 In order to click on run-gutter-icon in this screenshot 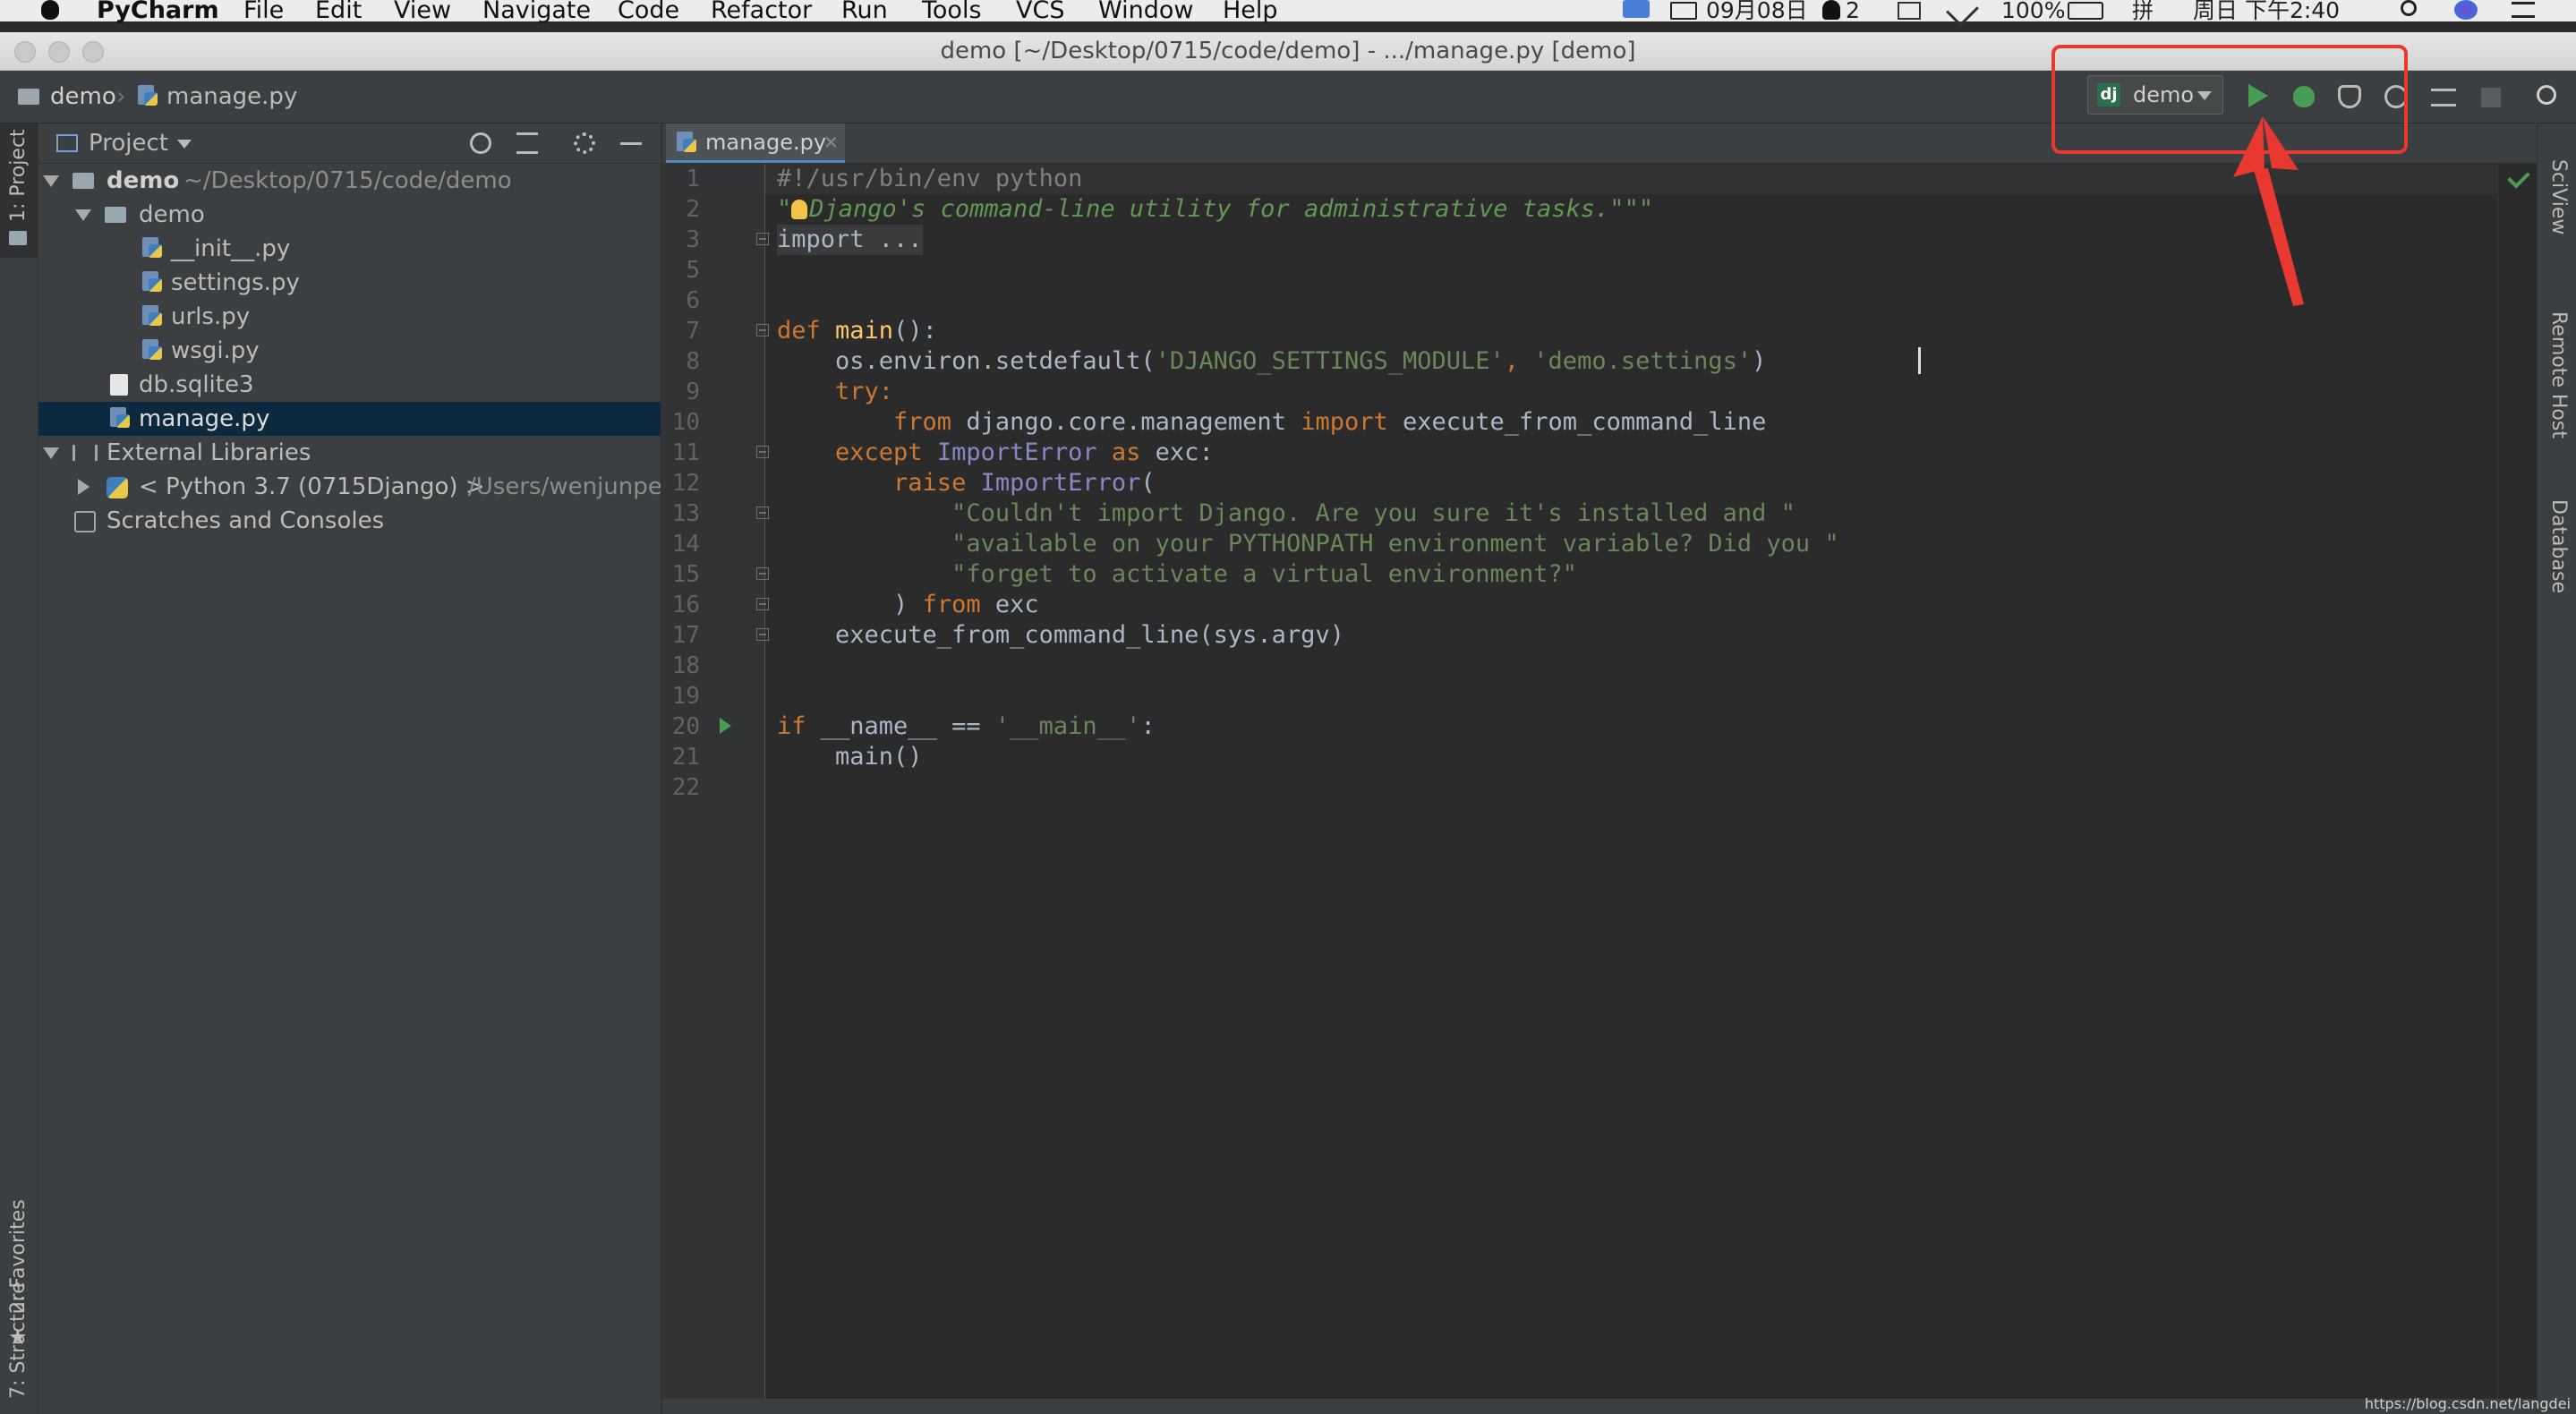, I will do `click(725, 726)`.